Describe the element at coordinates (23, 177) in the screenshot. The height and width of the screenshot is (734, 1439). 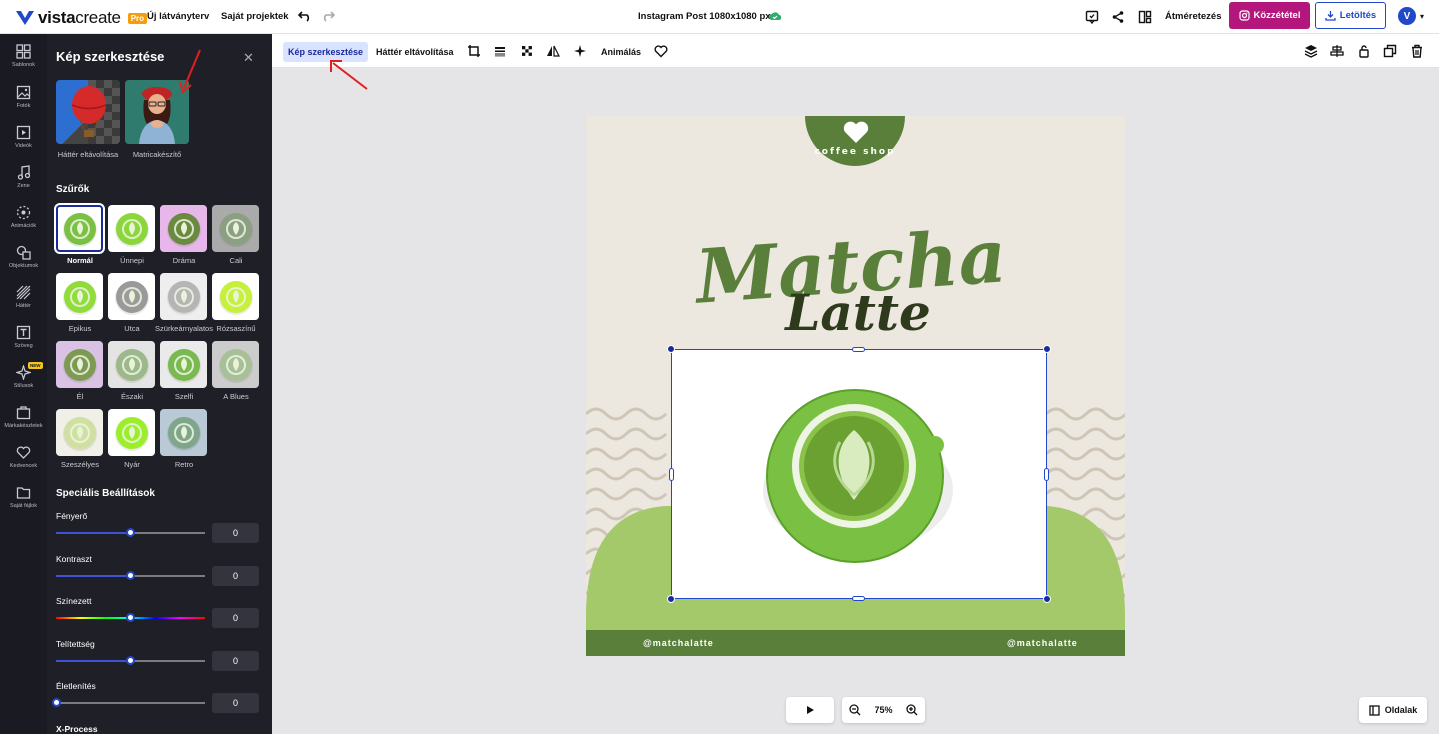
I see `rail-item-music: Zene` at that location.